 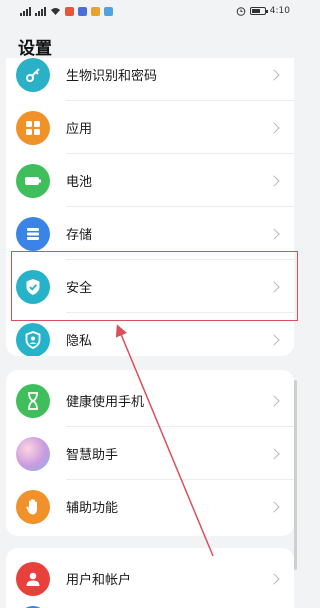 I want to click on settings-item-security: 安全, so click(x=150, y=286).